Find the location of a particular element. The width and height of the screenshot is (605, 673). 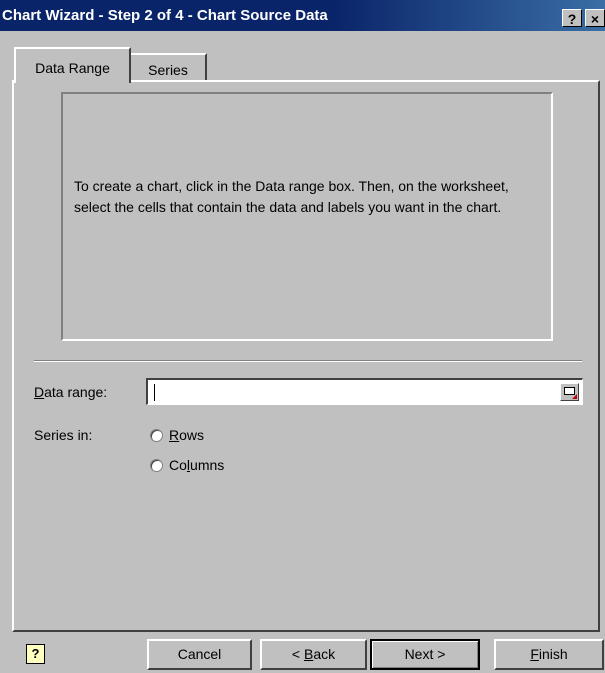

finish-button: Finish is located at coordinates (549, 654).